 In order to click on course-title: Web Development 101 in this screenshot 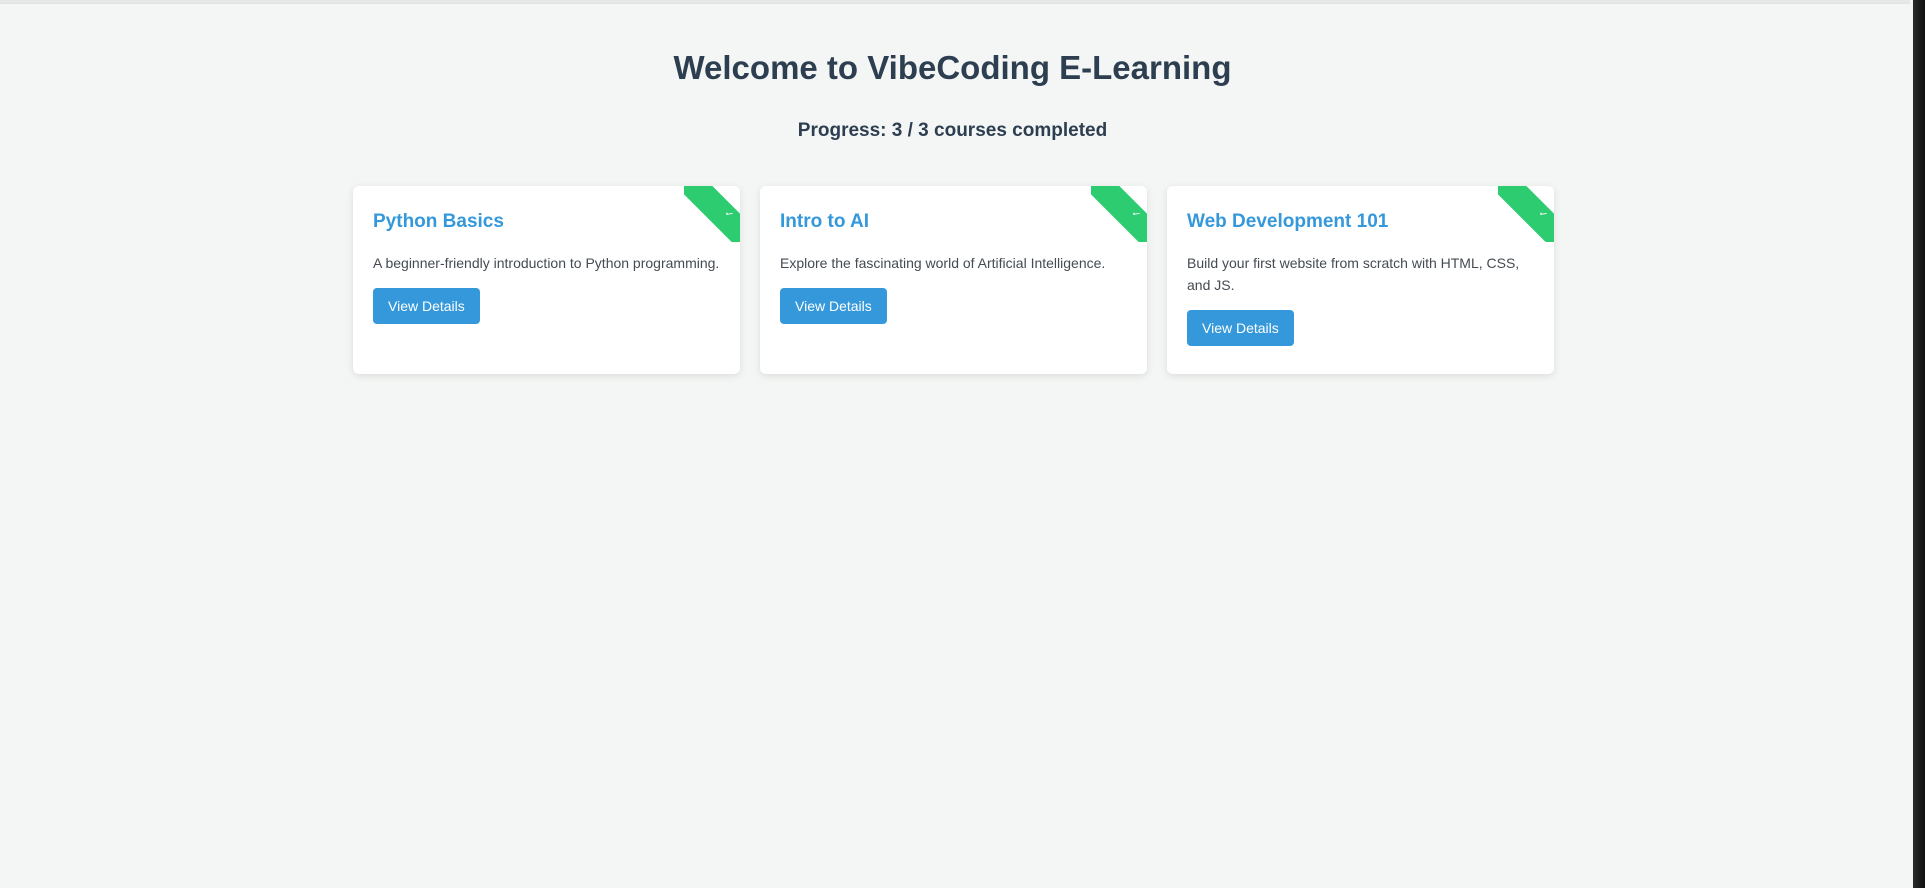, I will do `click(1288, 221)`.